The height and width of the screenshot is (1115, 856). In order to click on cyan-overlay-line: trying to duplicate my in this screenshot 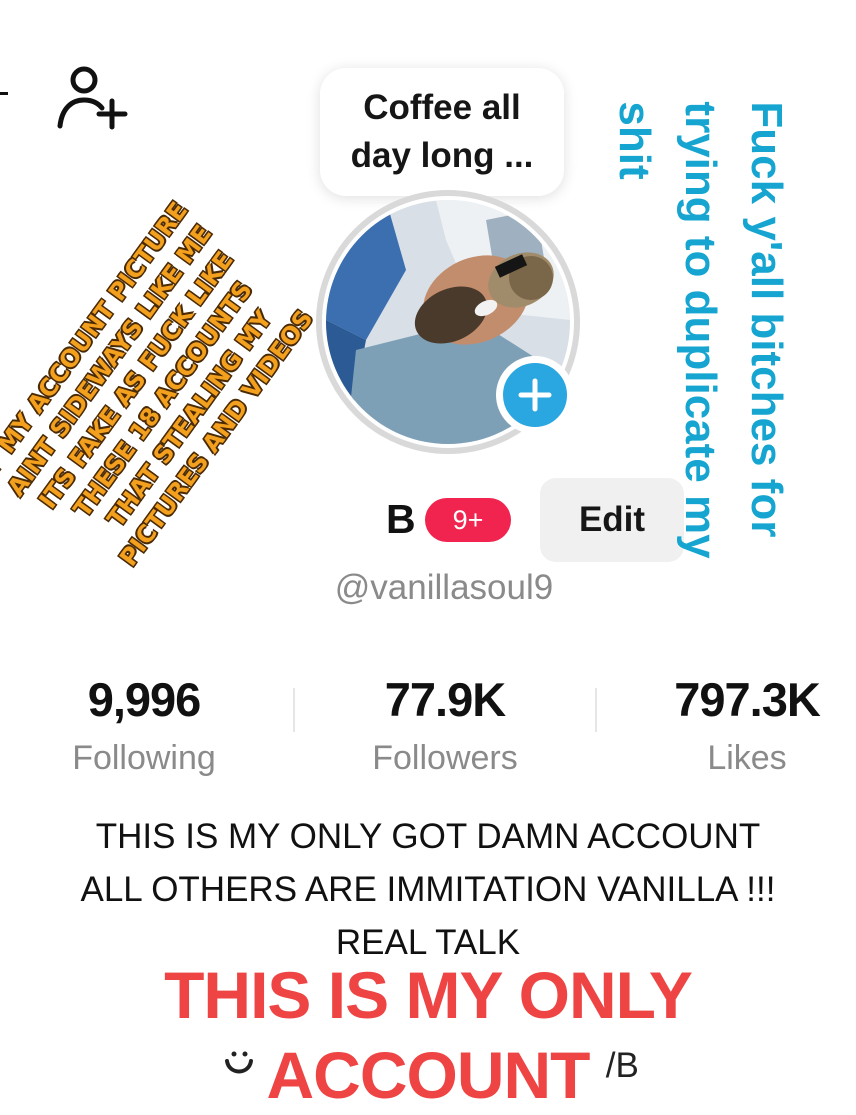, I will do `click(700, 330)`.